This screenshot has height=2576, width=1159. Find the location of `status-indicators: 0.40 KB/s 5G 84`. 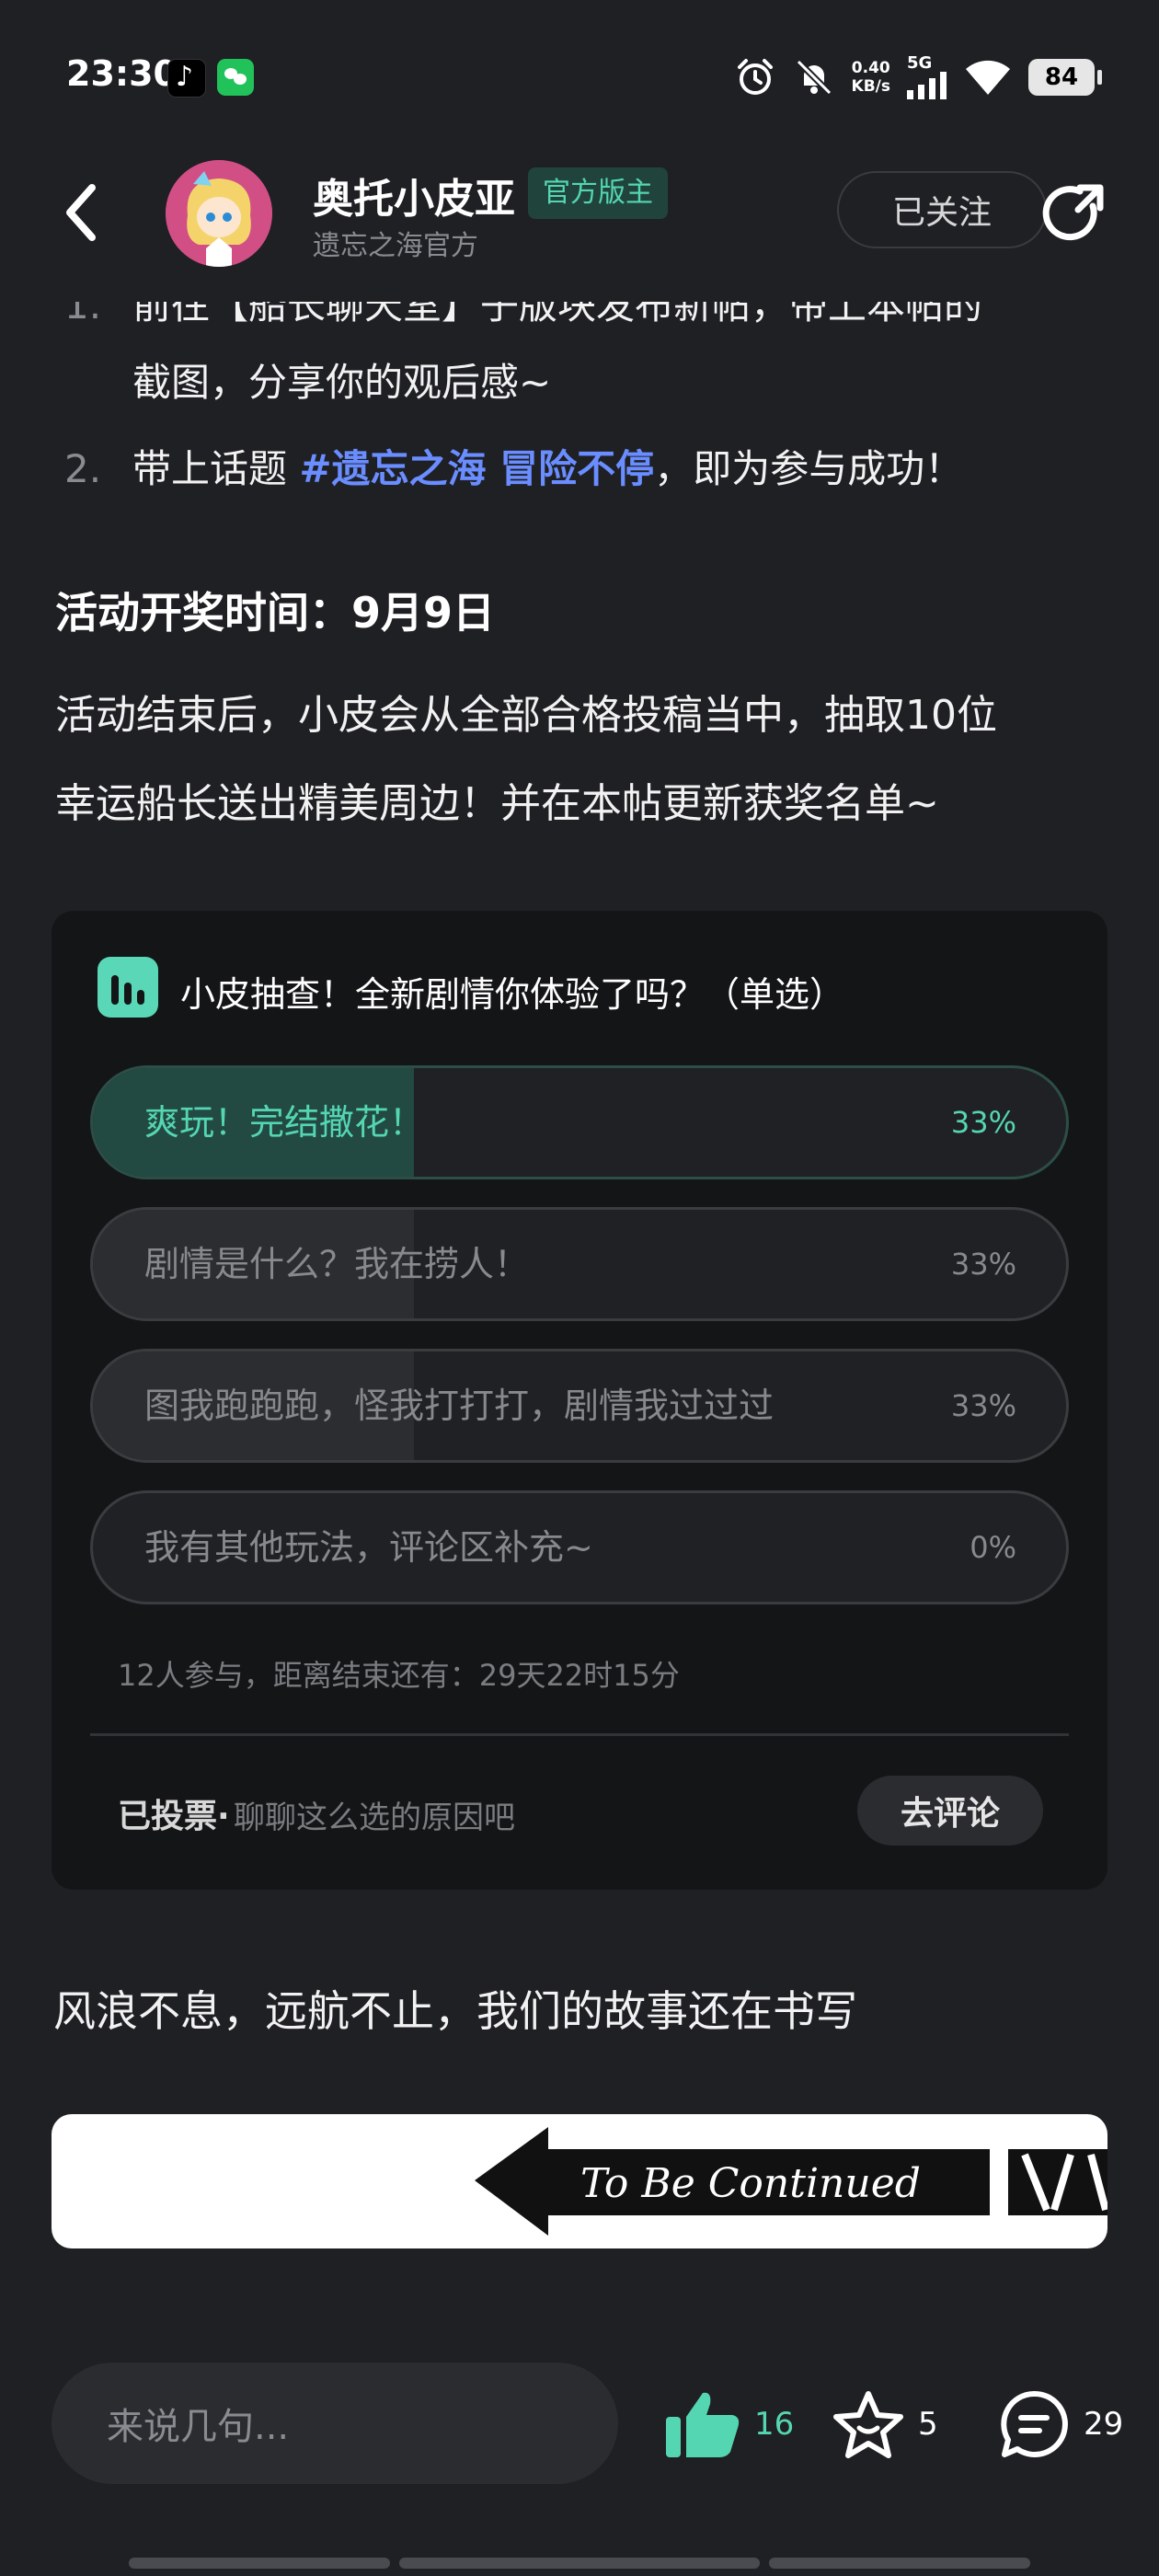

status-indicators: 0.40 KB/s 5G 84 is located at coordinates (918, 77).